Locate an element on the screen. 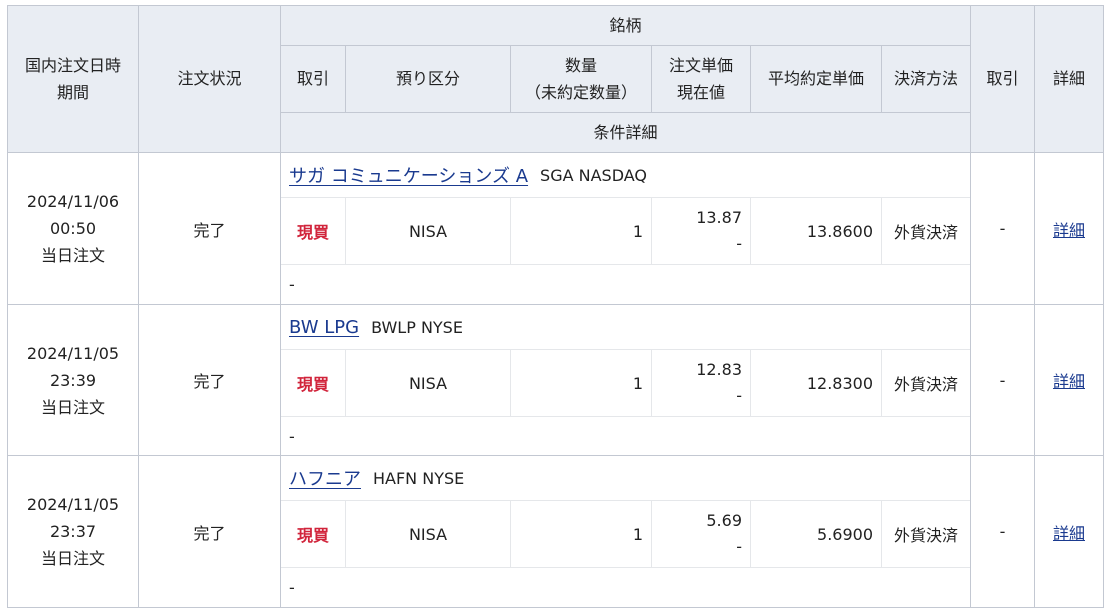 The image size is (1112, 612). order-time: 23:37 is located at coordinates (73, 531).